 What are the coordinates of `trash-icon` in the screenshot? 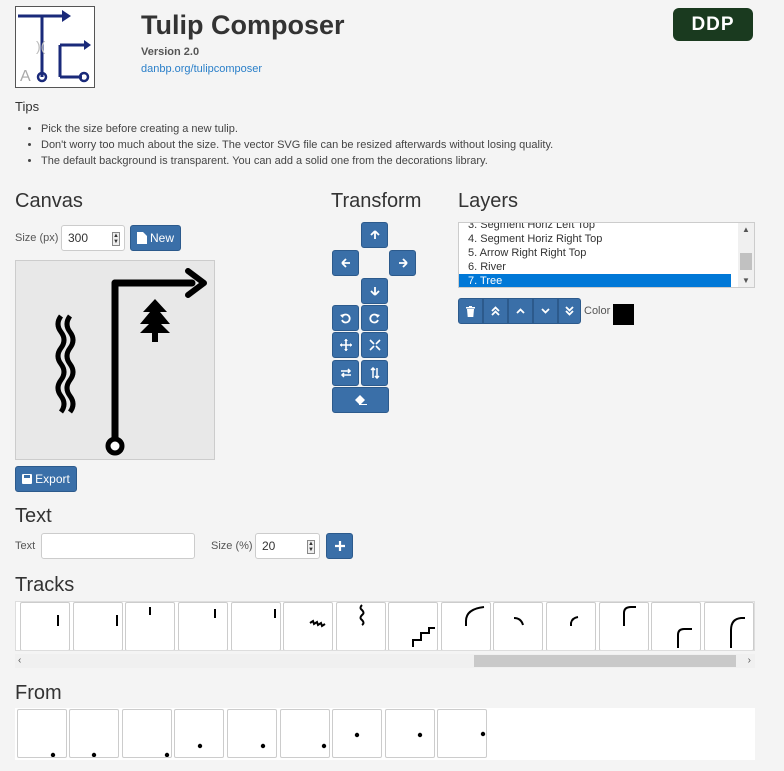 It's located at (470, 311).